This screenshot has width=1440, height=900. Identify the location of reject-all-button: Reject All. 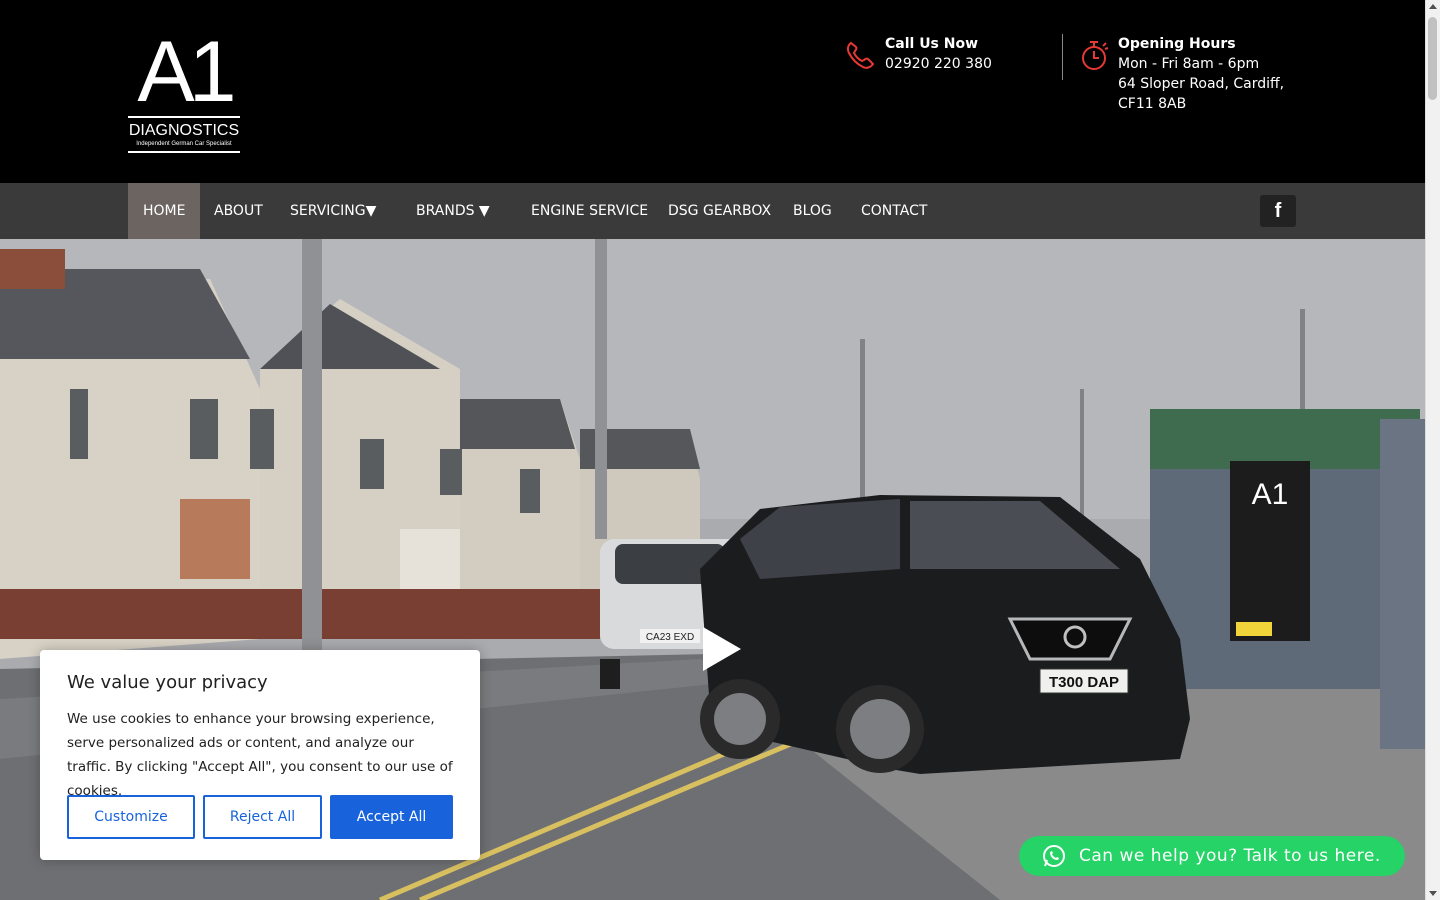
(262, 817).